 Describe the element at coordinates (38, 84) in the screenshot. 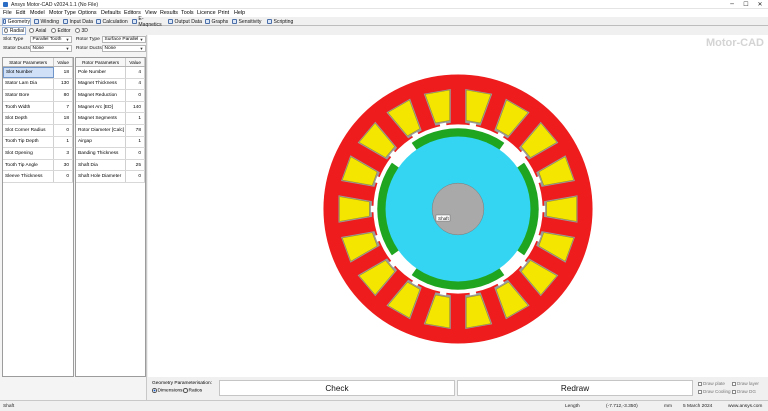

I see `table-row: Stator Lam Dia 130` at that location.